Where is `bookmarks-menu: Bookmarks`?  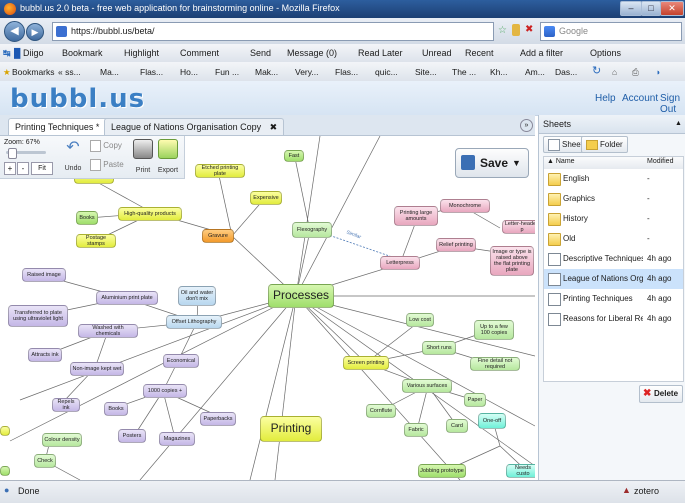
bookmarks-menu: Bookmarks is located at coordinates (33, 72).